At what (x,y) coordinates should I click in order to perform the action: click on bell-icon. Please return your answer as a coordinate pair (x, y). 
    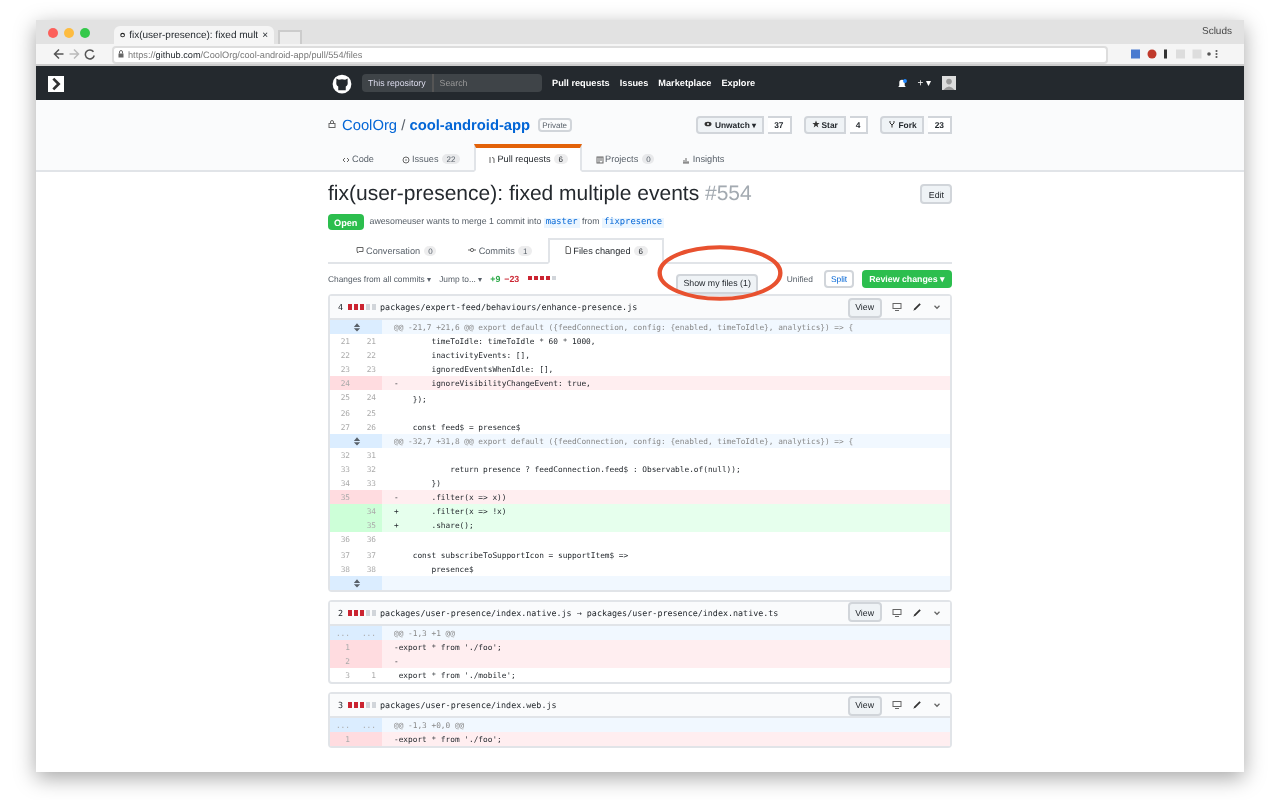
    Looking at the image, I should click on (901, 83).